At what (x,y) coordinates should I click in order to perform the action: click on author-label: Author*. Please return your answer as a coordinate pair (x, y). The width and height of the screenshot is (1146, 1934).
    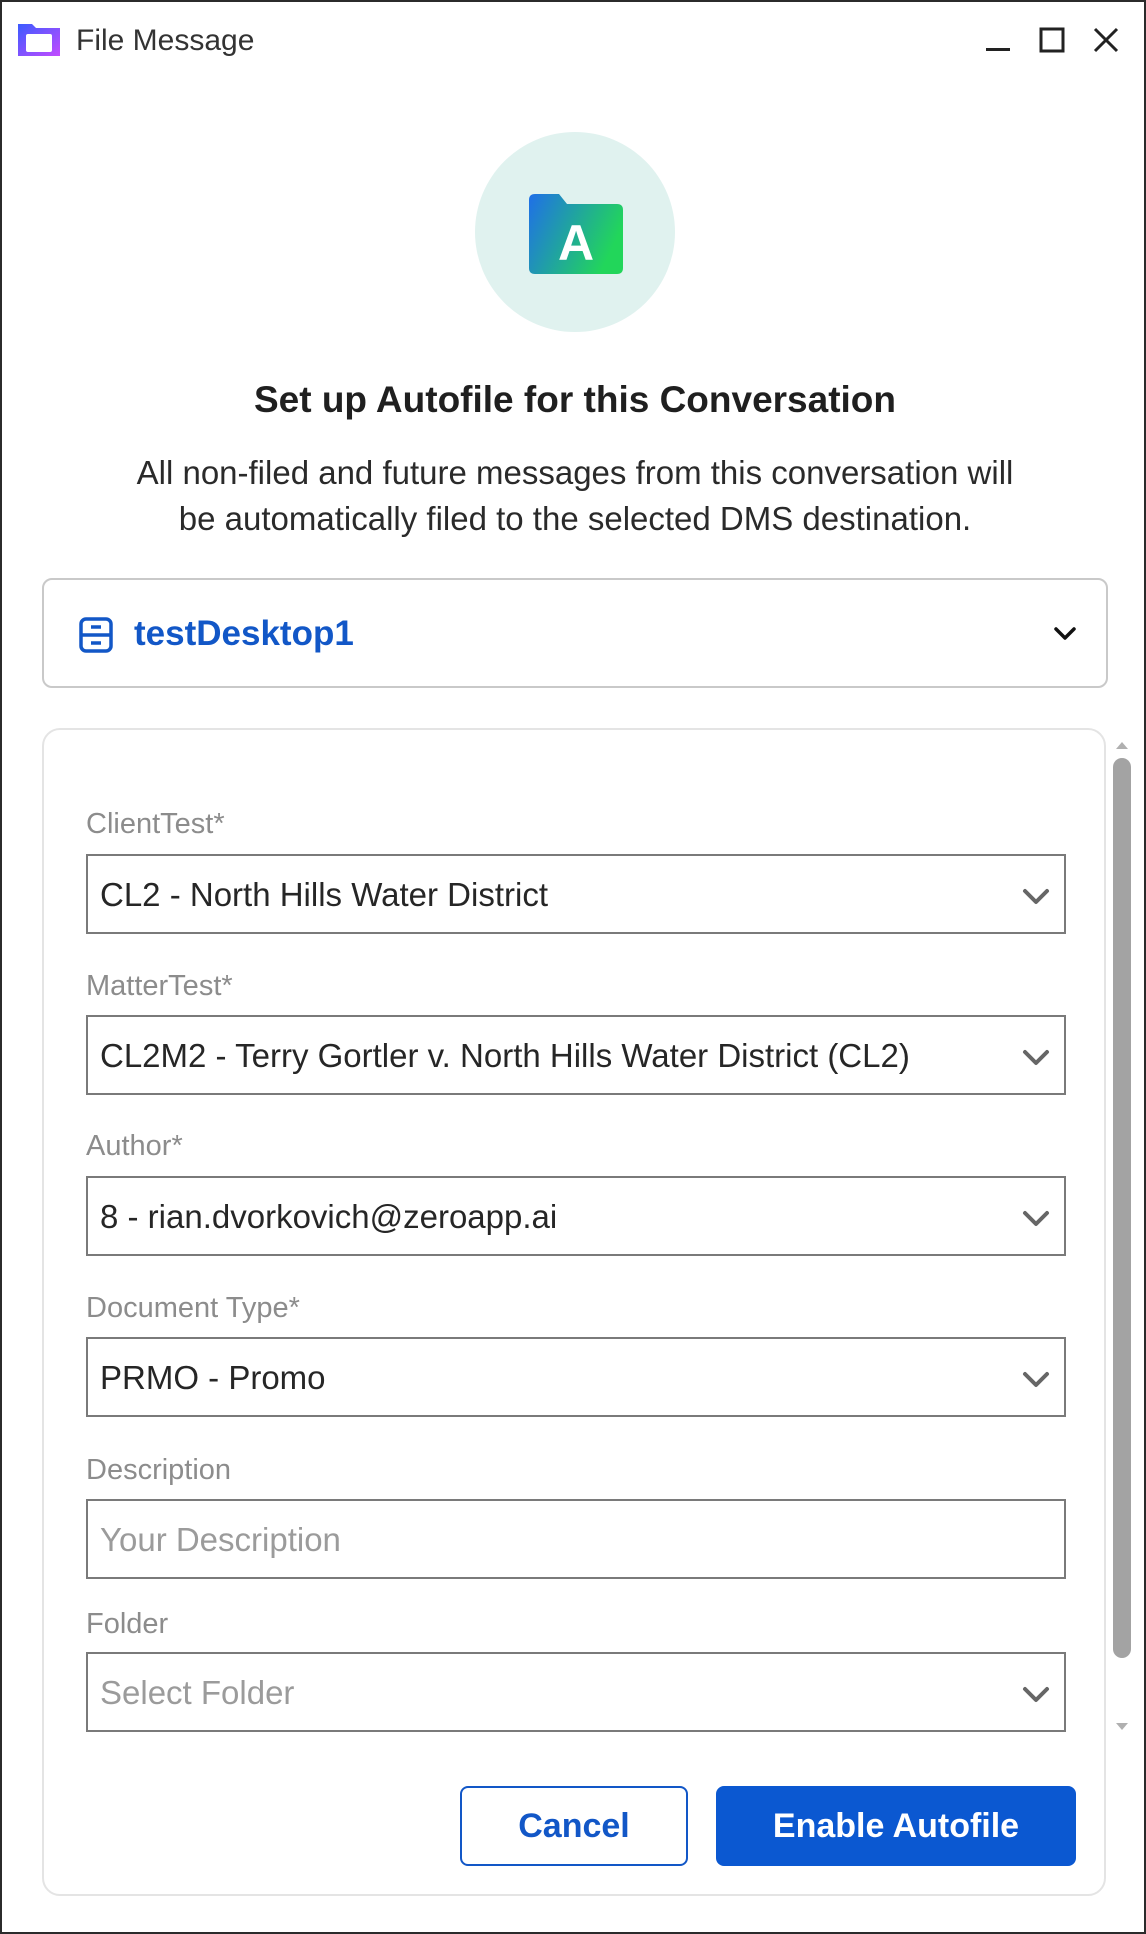
    Looking at the image, I should click on (134, 1146).